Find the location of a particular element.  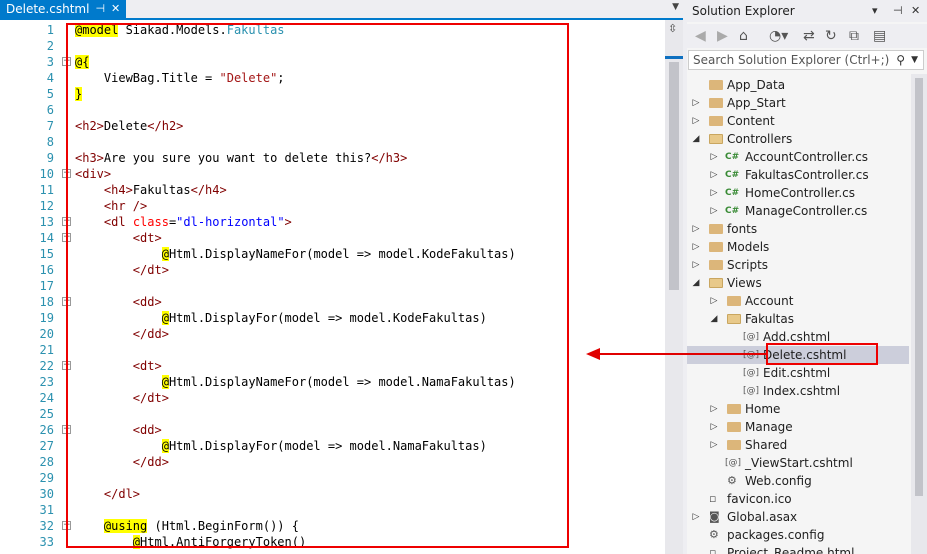

line-number: 16 is located at coordinates (46, 270).